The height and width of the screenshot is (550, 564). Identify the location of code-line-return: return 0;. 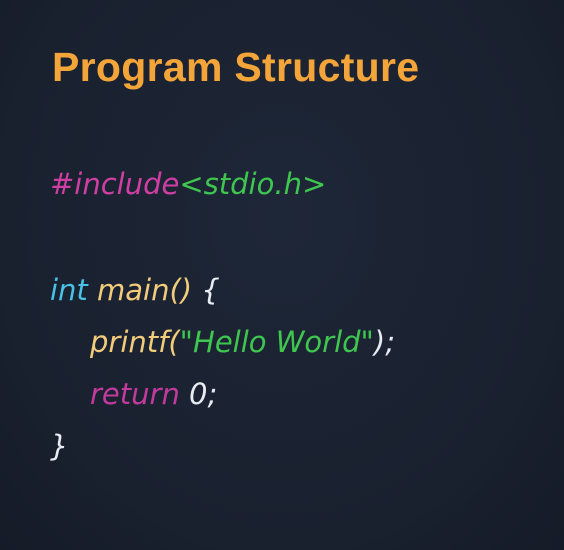
(153, 394).